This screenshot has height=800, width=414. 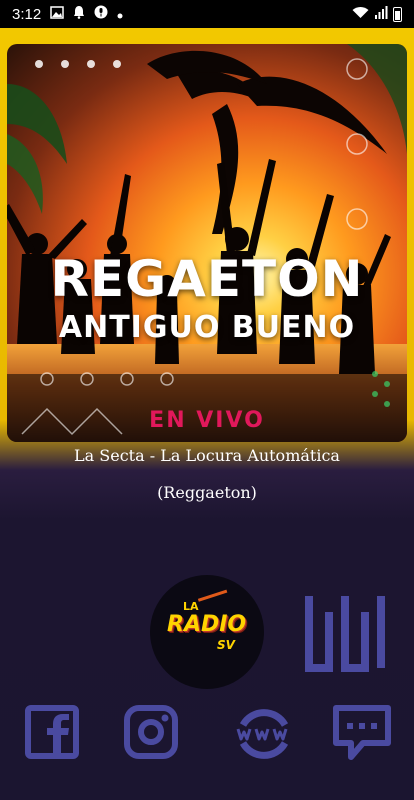 What do you see at coordinates (207, 455) in the screenshot?
I see `song-title: La Secta - La Locura Automática` at bounding box center [207, 455].